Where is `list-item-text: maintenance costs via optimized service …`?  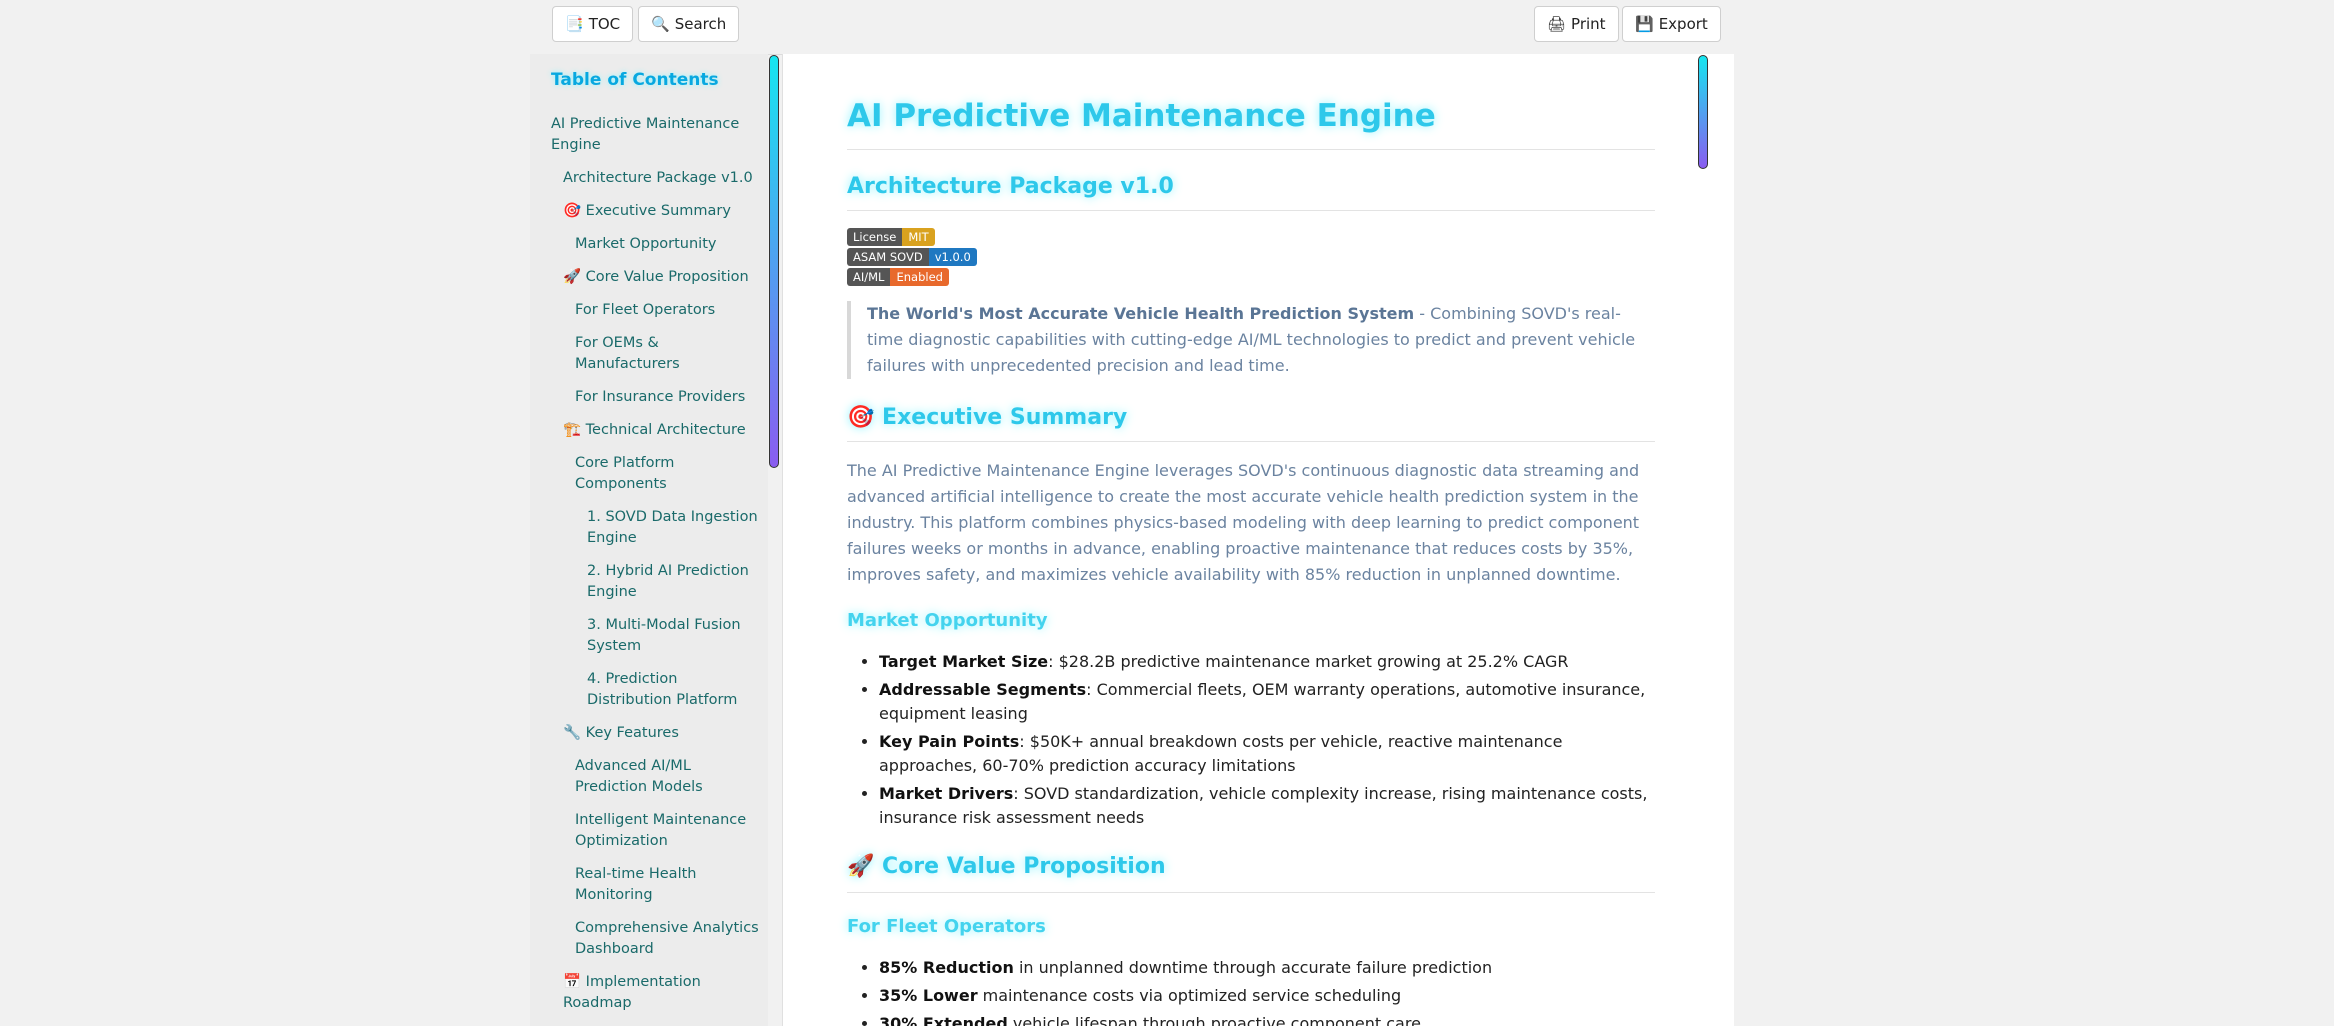
list-item-text: maintenance costs via optimized service … is located at coordinates (1189, 995).